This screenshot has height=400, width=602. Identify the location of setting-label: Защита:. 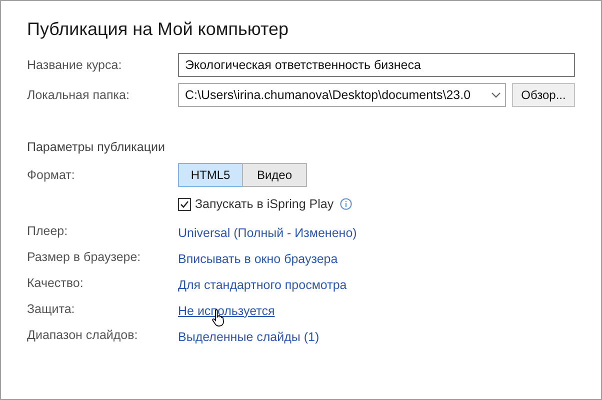
(51, 309).